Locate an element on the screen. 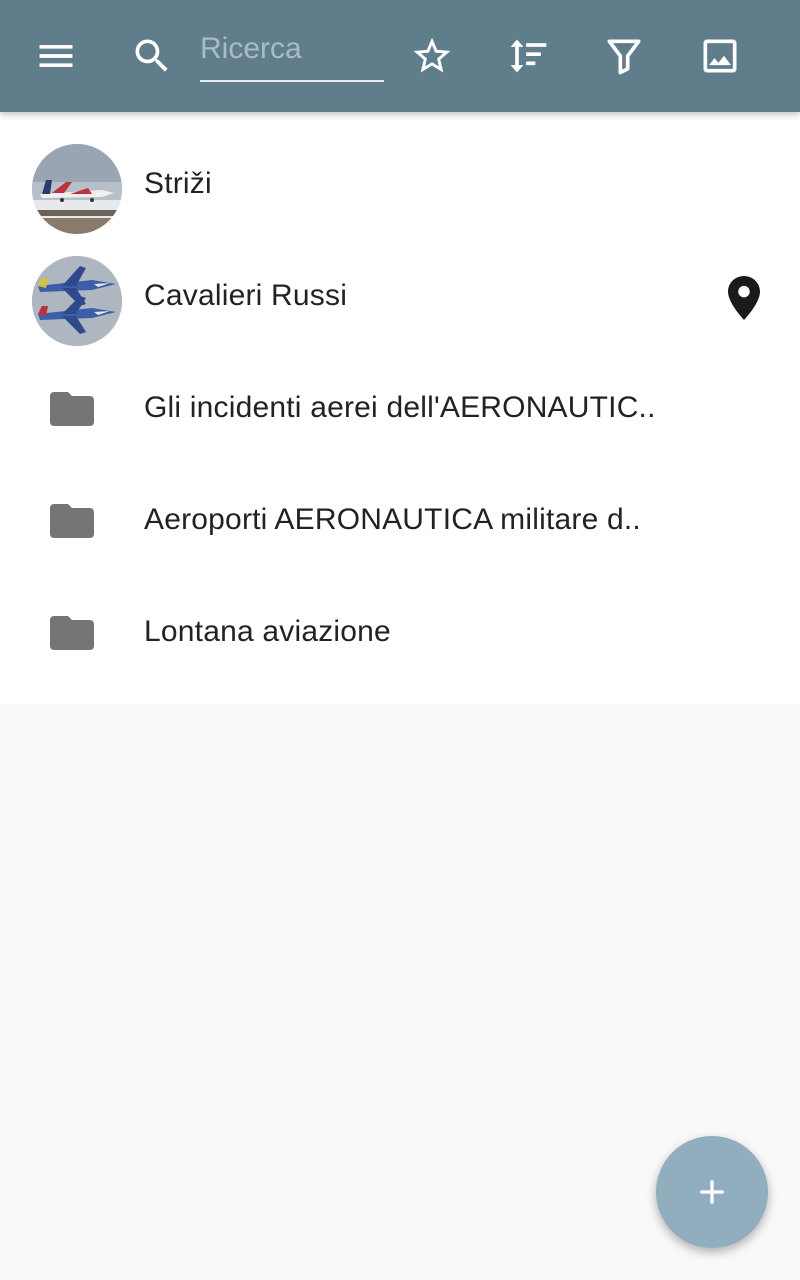 The height and width of the screenshot is (1280, 800). search-field is located at coordinates (292, 54).